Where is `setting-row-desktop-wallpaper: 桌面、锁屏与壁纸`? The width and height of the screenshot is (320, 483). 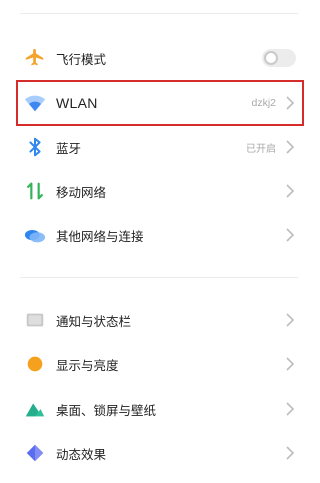
setting-row-desktop-wallpaper: 桌面、锁屏与壁纸 is located at coordinates (160, 409).